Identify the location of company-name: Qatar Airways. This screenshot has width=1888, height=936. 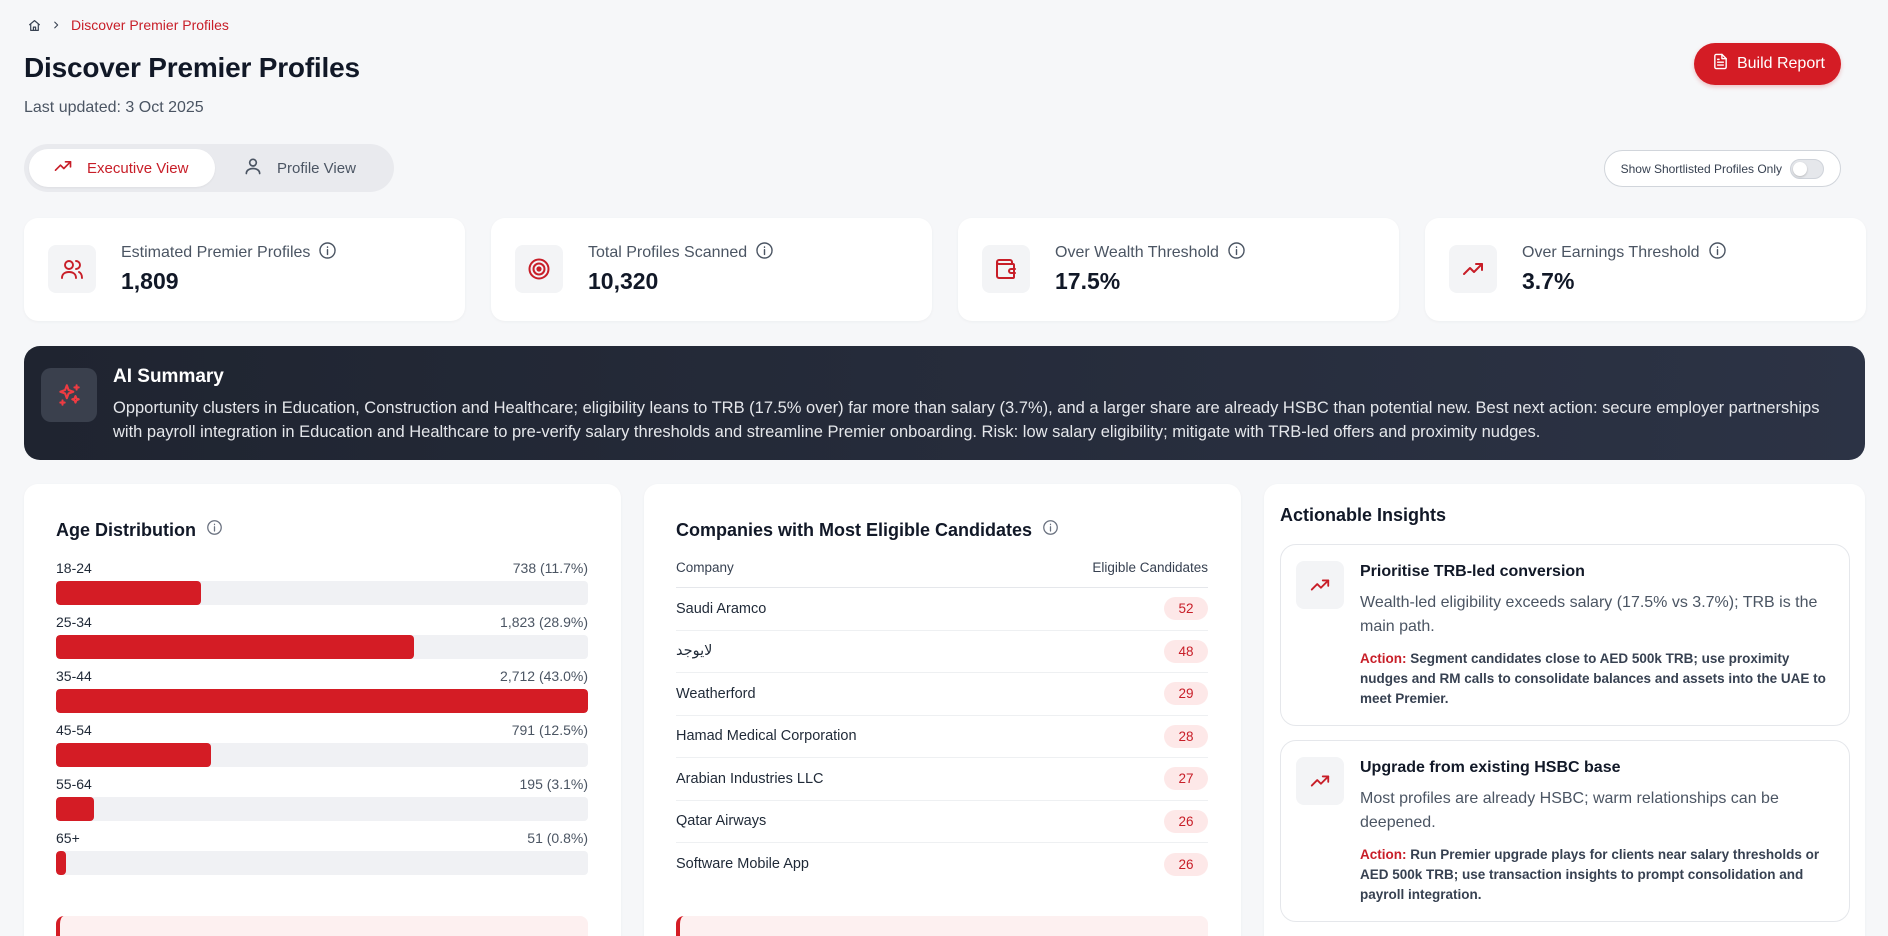
(721, 821).